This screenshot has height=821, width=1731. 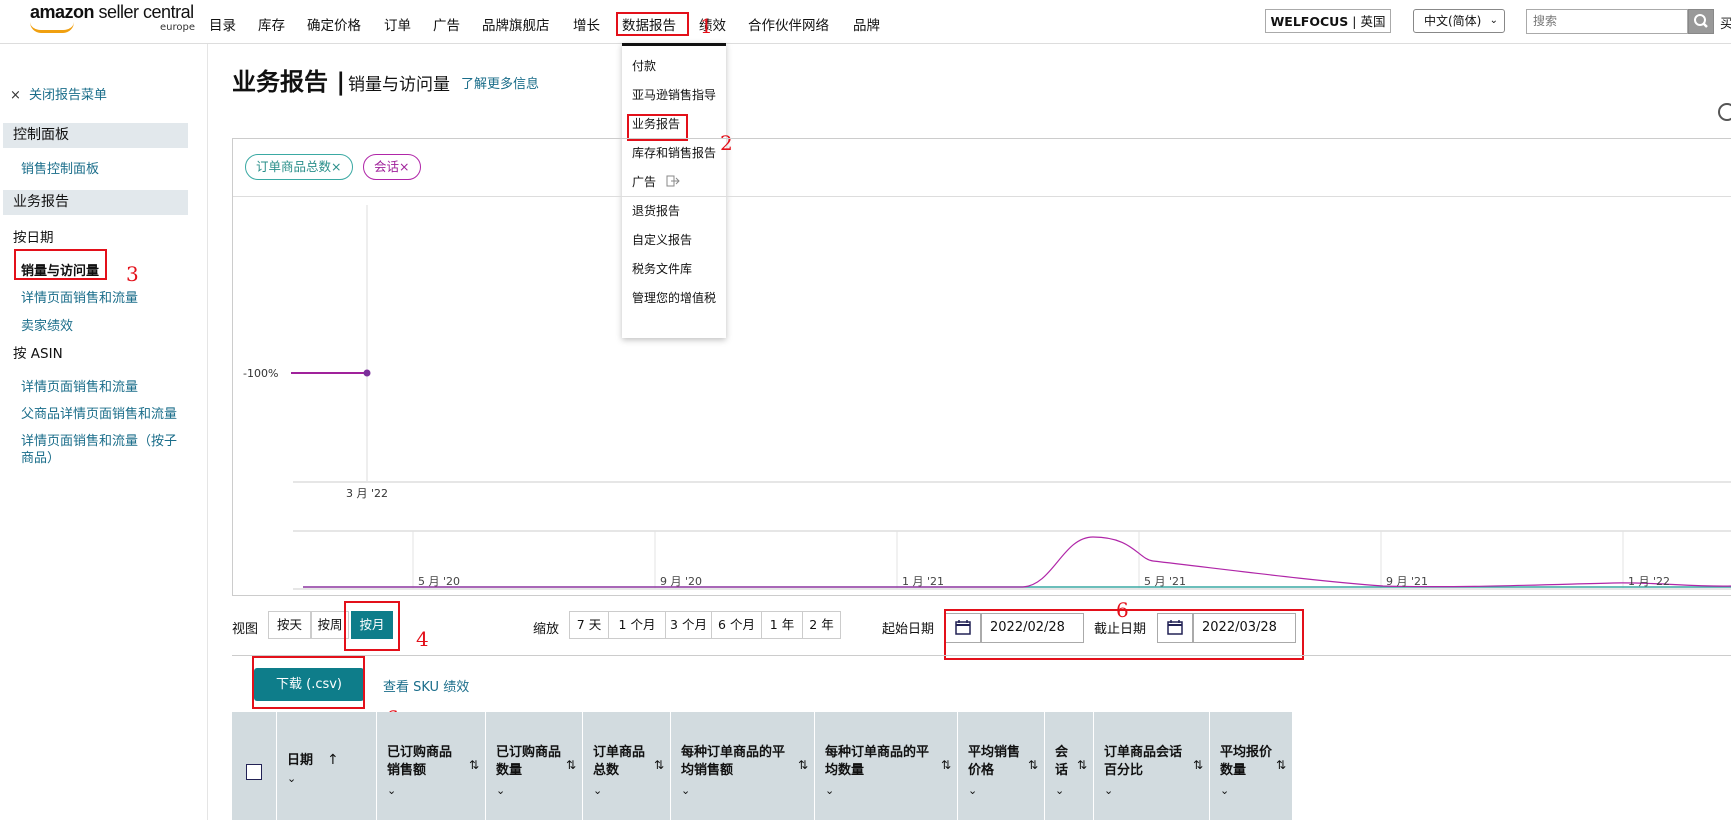 I want to click on zoom-option-6m: 6 个月, so click(x=736, y=625).